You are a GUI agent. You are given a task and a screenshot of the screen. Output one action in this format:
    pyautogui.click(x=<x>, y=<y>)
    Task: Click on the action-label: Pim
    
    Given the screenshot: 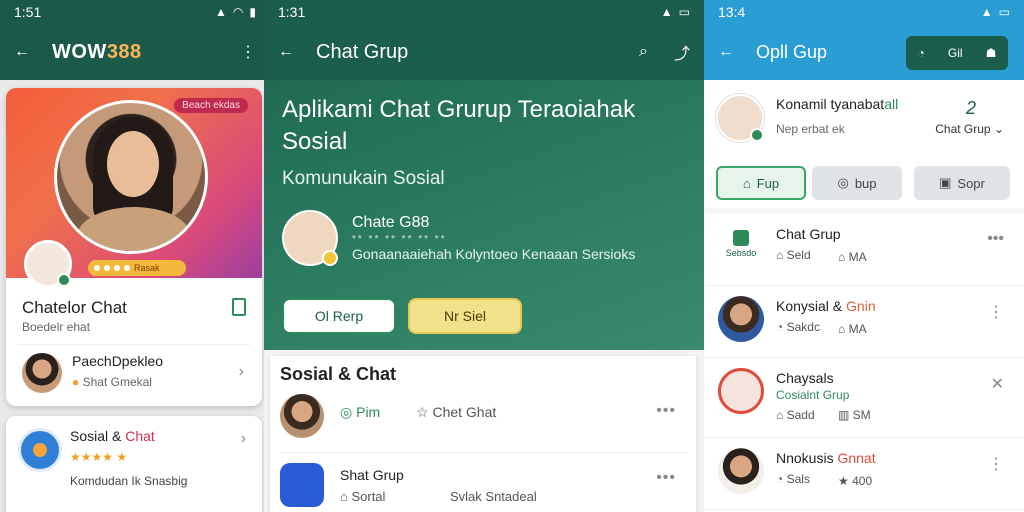 What is the action you would take?
    pyautogui.click(x=368, y=412)
    